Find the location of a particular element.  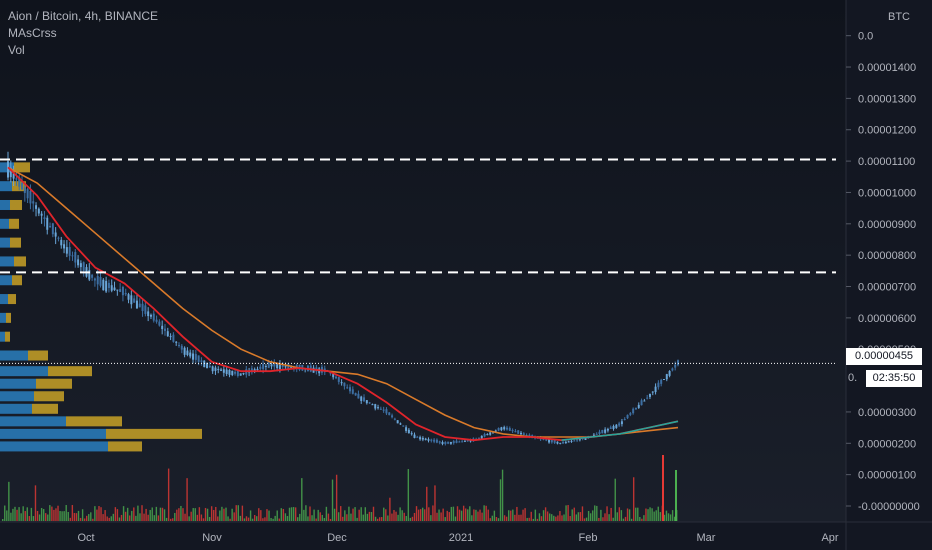

time-tick-label: Apr is located at coordinates (829, 538).